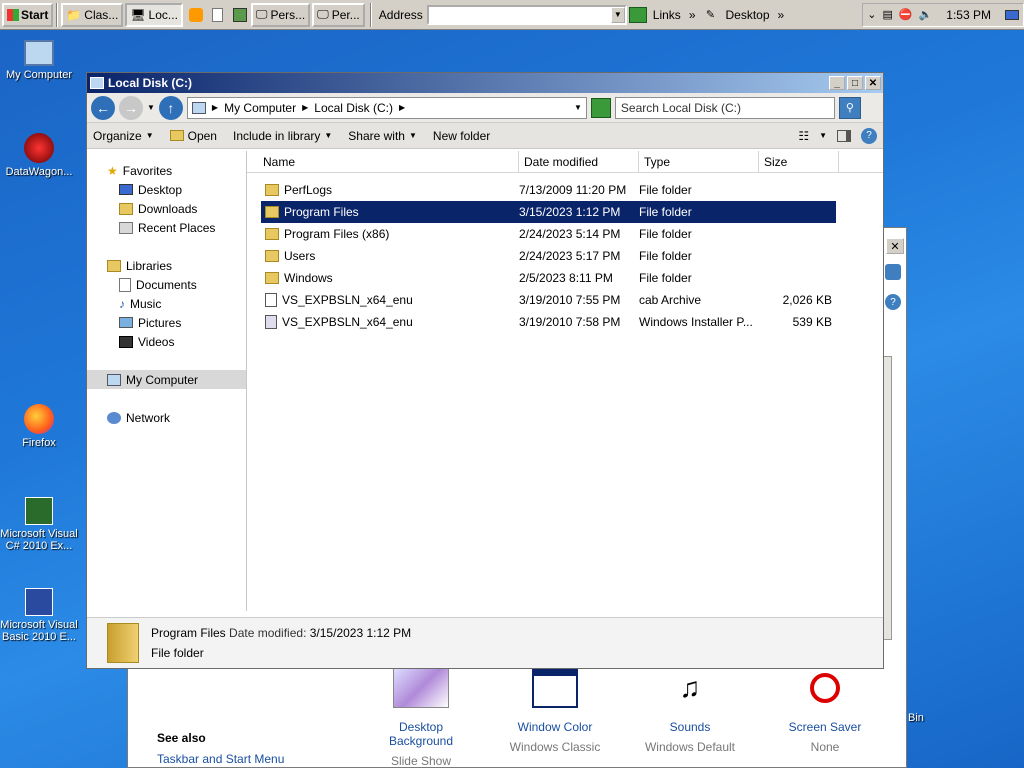 The width and height of the screenshot is (1024, 768). I want to click on column-date-modified: Date modified, so click(579, 161).